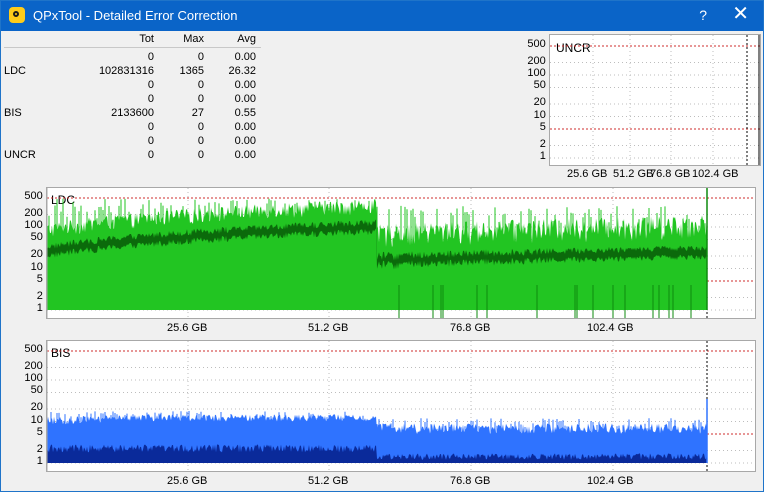 Image resolution: width=764 pixels, height=492 pixels. I want to click on ldc-y-tick: 1, so click(39, 308).